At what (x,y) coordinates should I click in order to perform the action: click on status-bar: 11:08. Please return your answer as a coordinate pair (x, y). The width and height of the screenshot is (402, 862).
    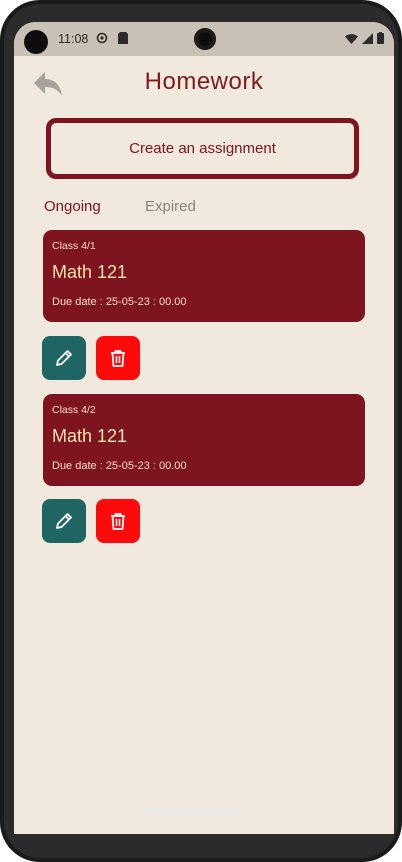
    Looking at the image, I should click on (204, 39).